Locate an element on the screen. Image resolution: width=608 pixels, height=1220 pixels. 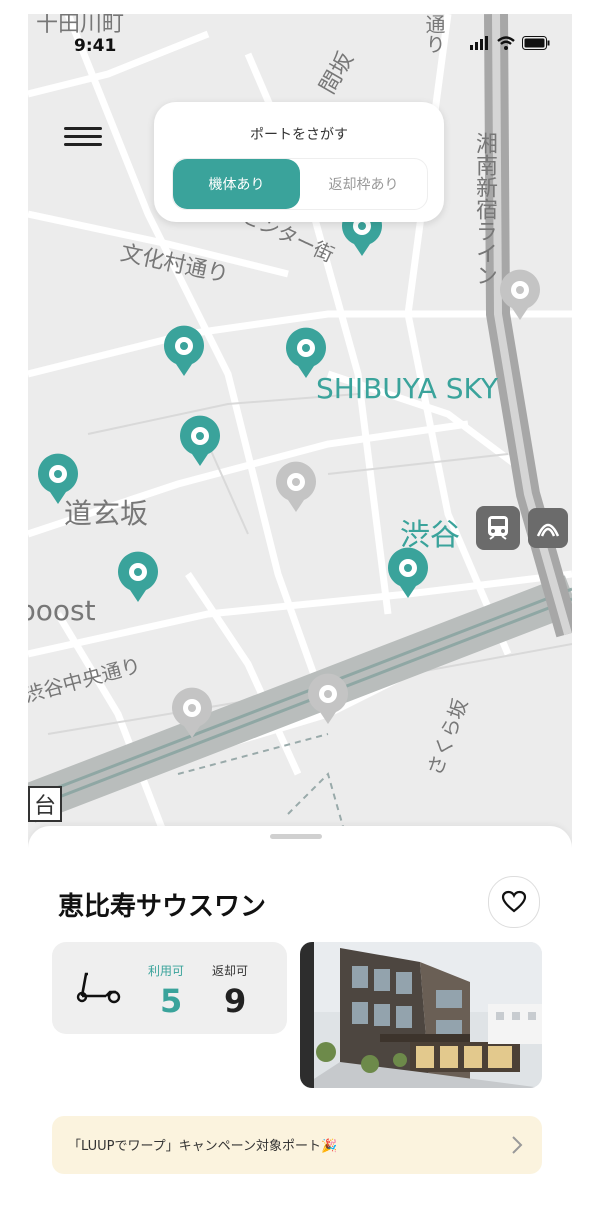
search-card-title: ポートをさがす is located at coordinates (299, 135).